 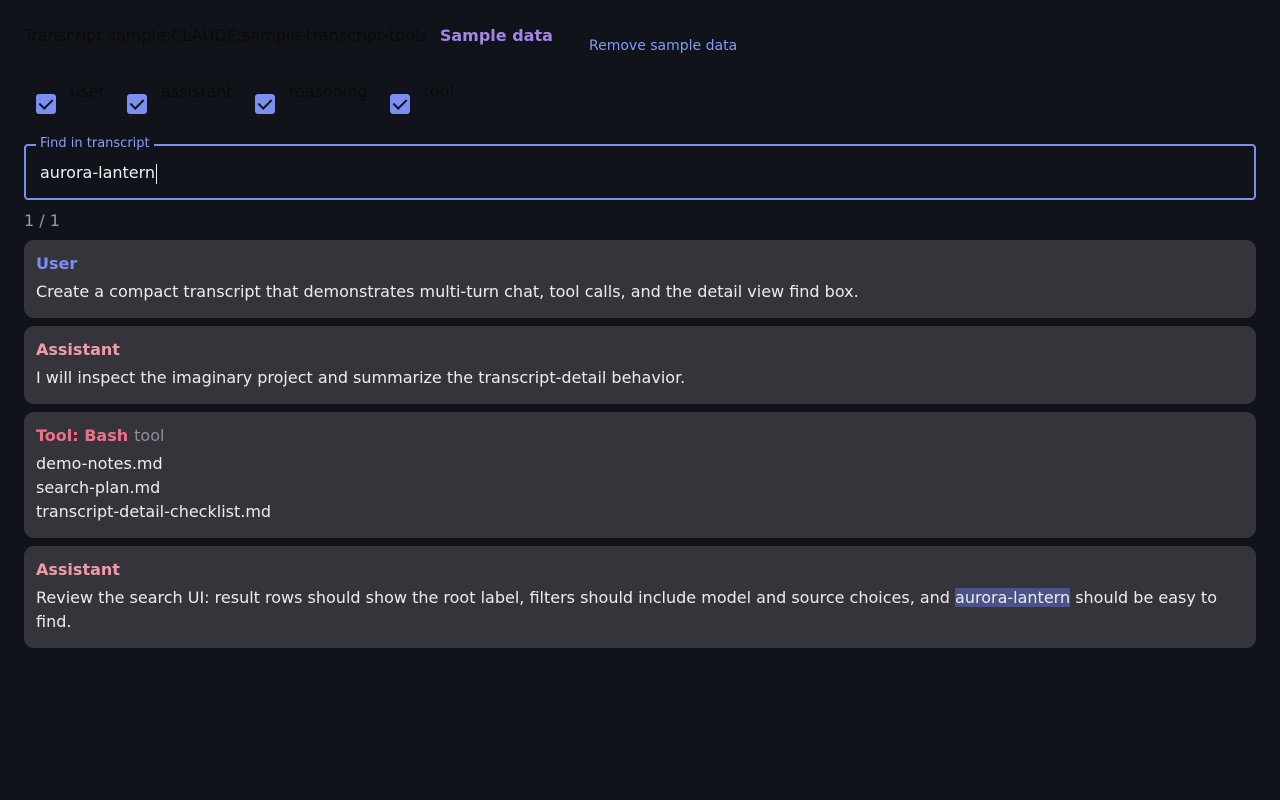 What do you see at coordinates (438, 91) in the screenshot?
I see `filter-label: tool` at bounding box center [438, 91].